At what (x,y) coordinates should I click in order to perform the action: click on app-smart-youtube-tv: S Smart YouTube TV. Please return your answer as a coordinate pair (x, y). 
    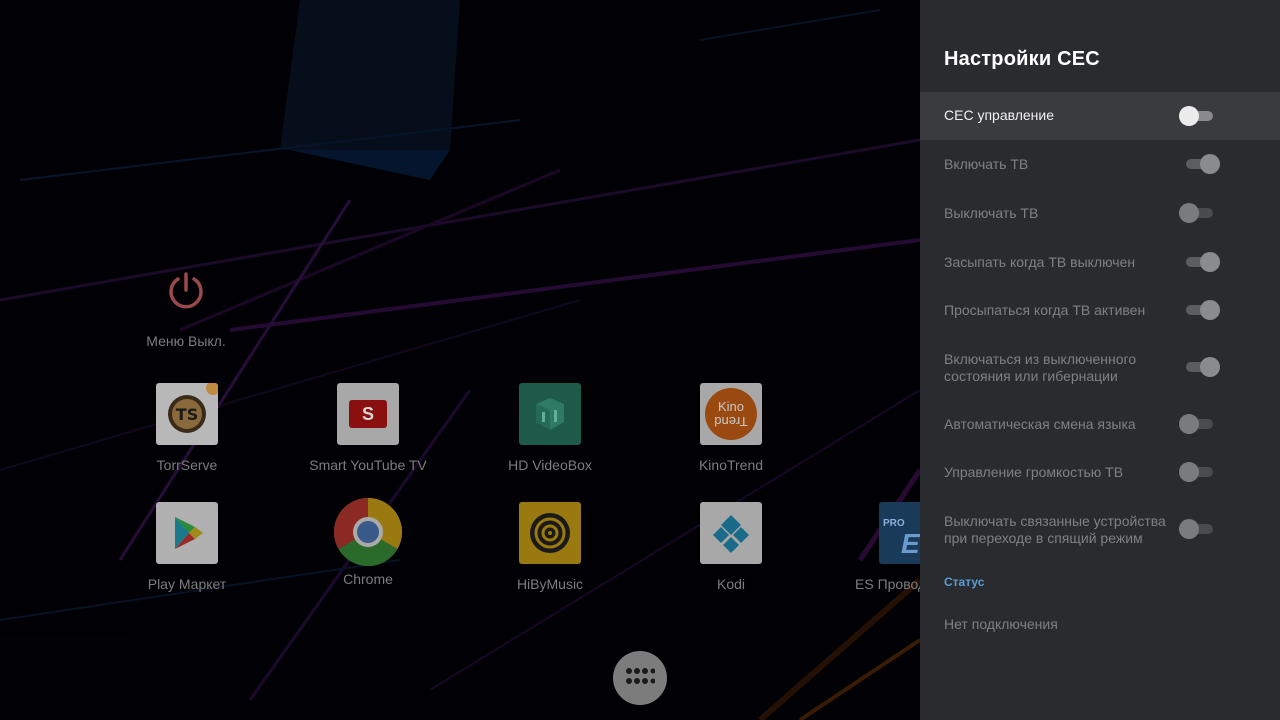
    Looking at the image, I should click on (368, 428).